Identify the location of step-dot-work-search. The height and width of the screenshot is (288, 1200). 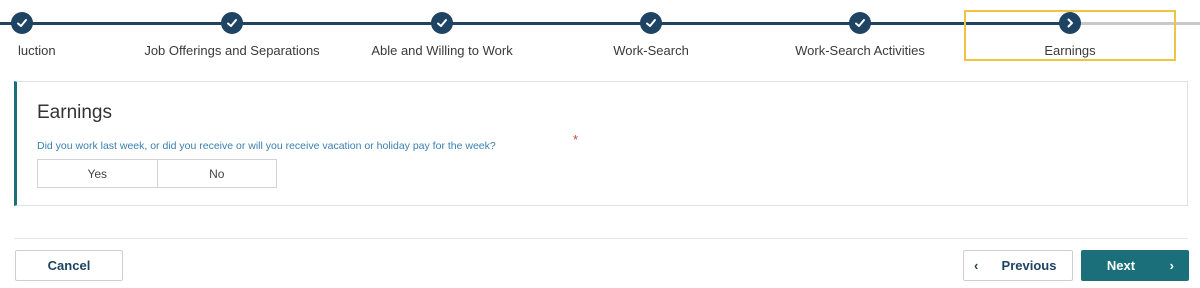
(651, 23).